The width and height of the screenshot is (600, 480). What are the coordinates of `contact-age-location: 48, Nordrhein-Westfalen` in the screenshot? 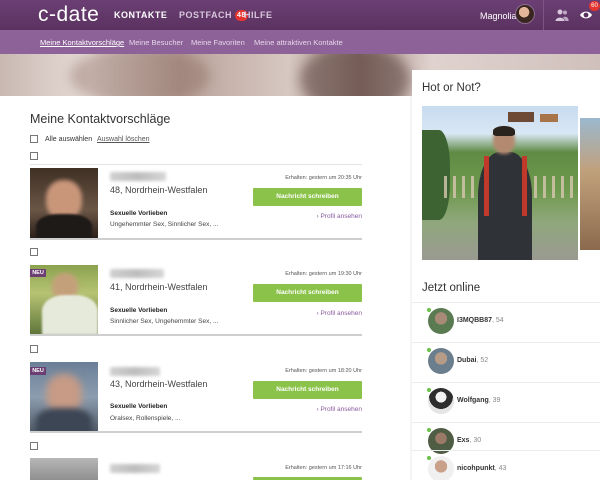 It's located at (159, 190).